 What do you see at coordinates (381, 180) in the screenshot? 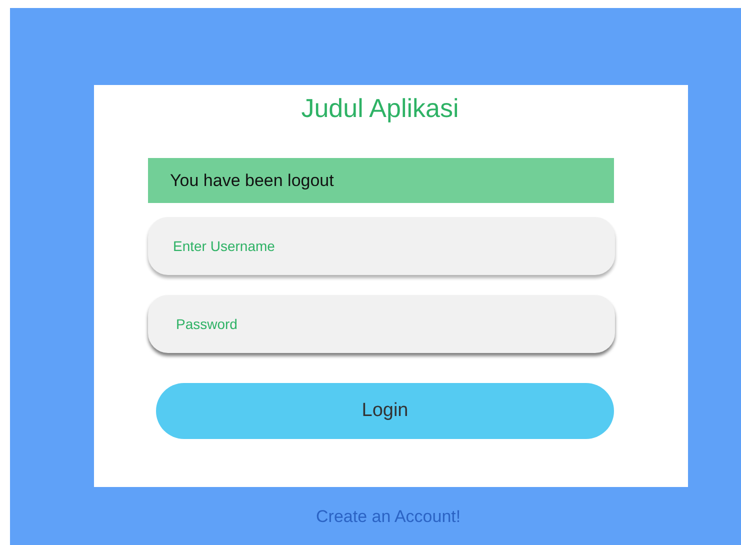
I see `logout-alert: You have been logout` at bounding box center [381, 180].